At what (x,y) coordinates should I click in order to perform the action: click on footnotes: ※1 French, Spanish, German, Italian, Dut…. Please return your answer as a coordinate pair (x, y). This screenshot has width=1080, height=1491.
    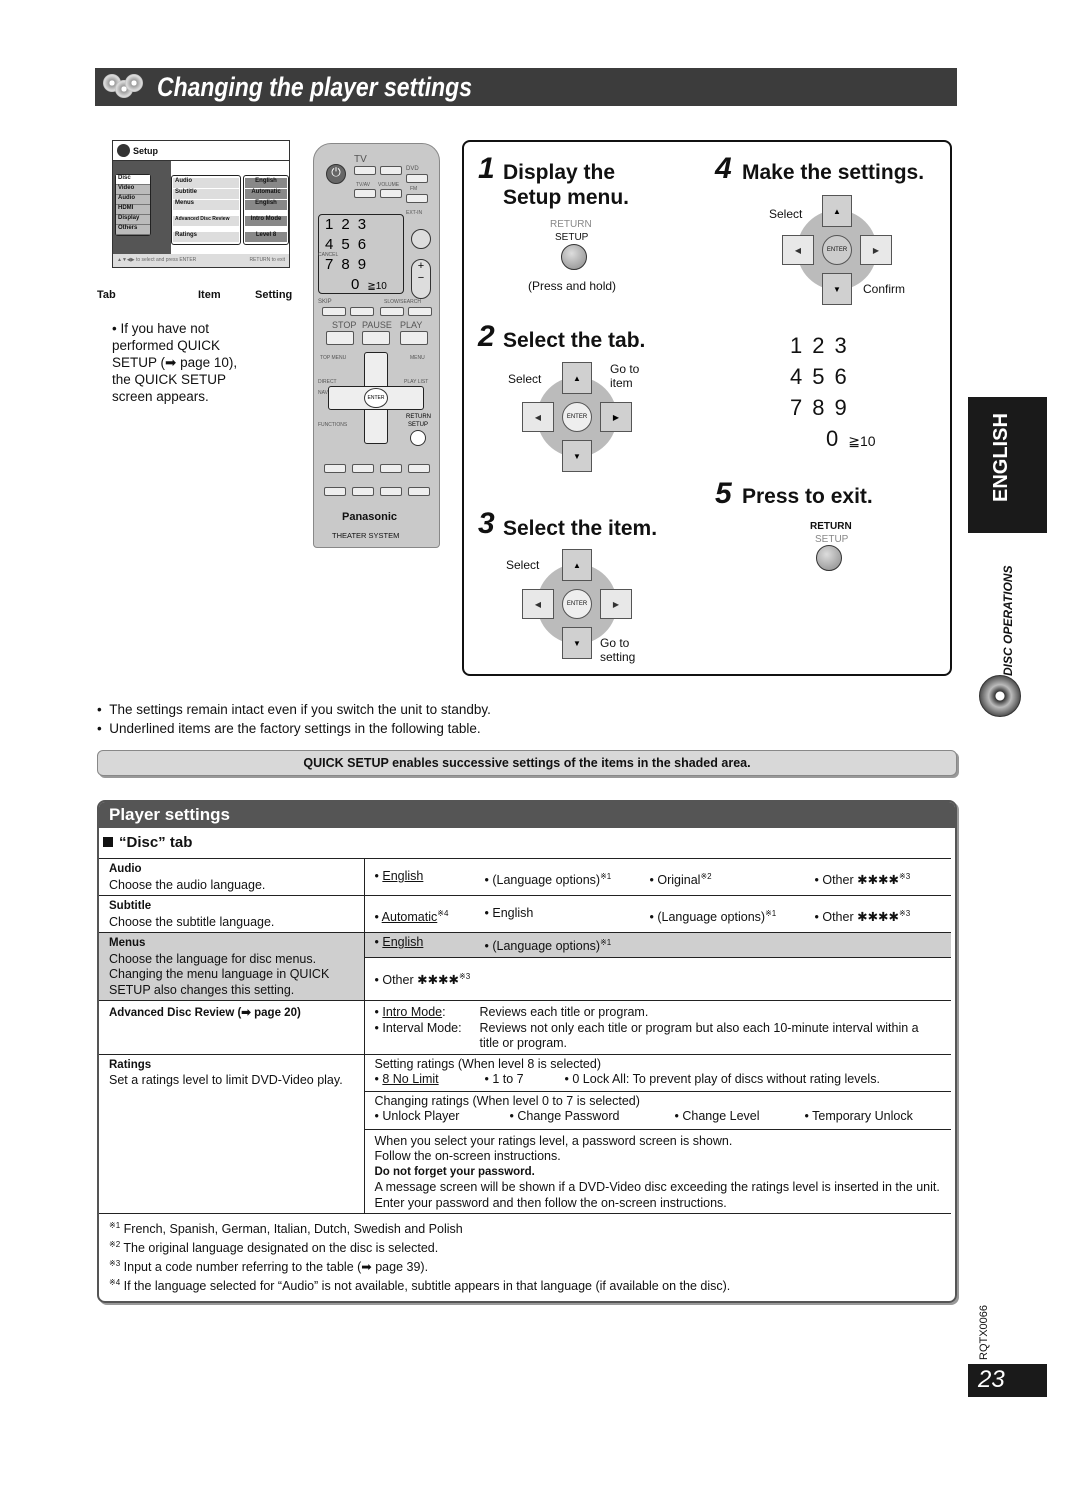
    Looking at the image, I should click on (525, 1255).